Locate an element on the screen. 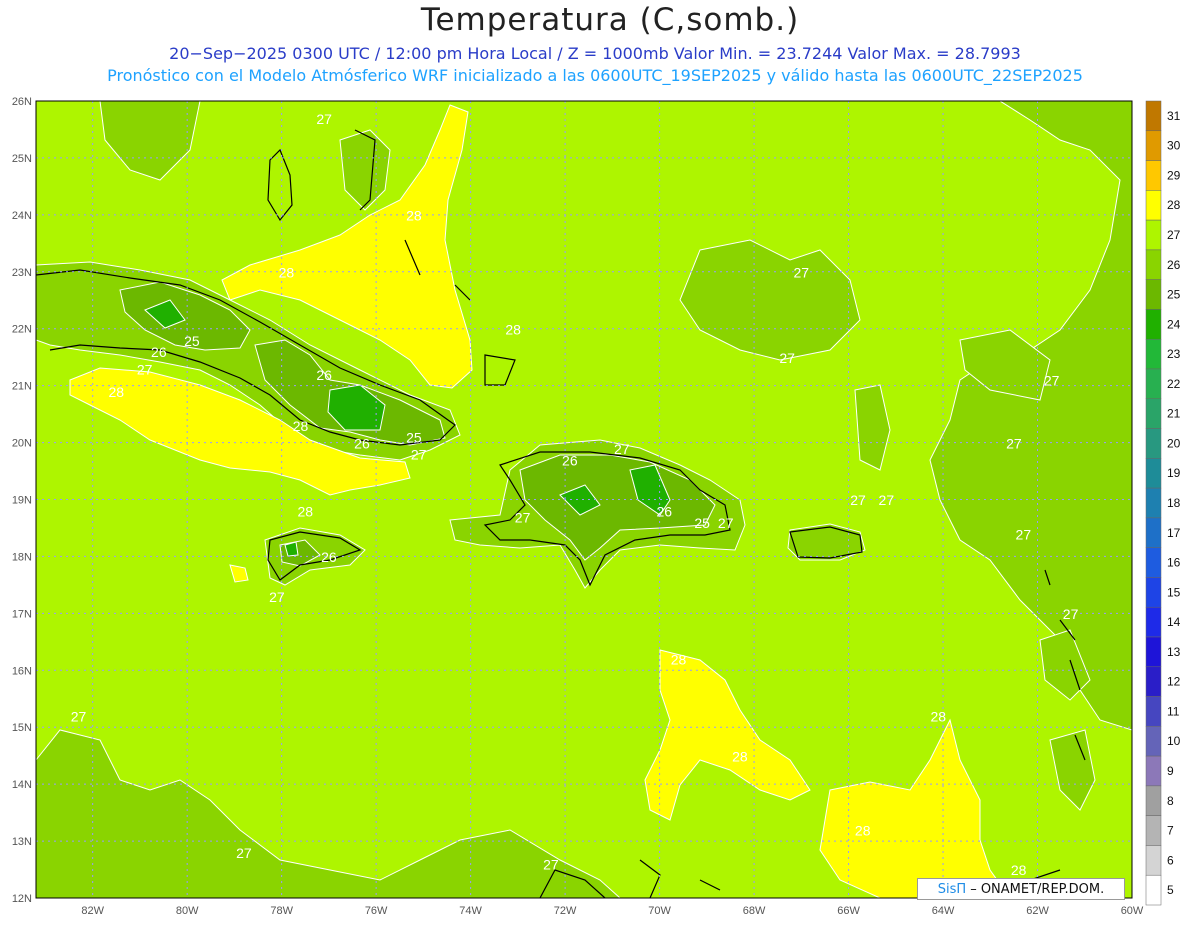  longitude-labels: 82W 80W 78W 76W 74W 72W 70W 68W 66W 64W 62W 60W is located at coordinates (612, 911).